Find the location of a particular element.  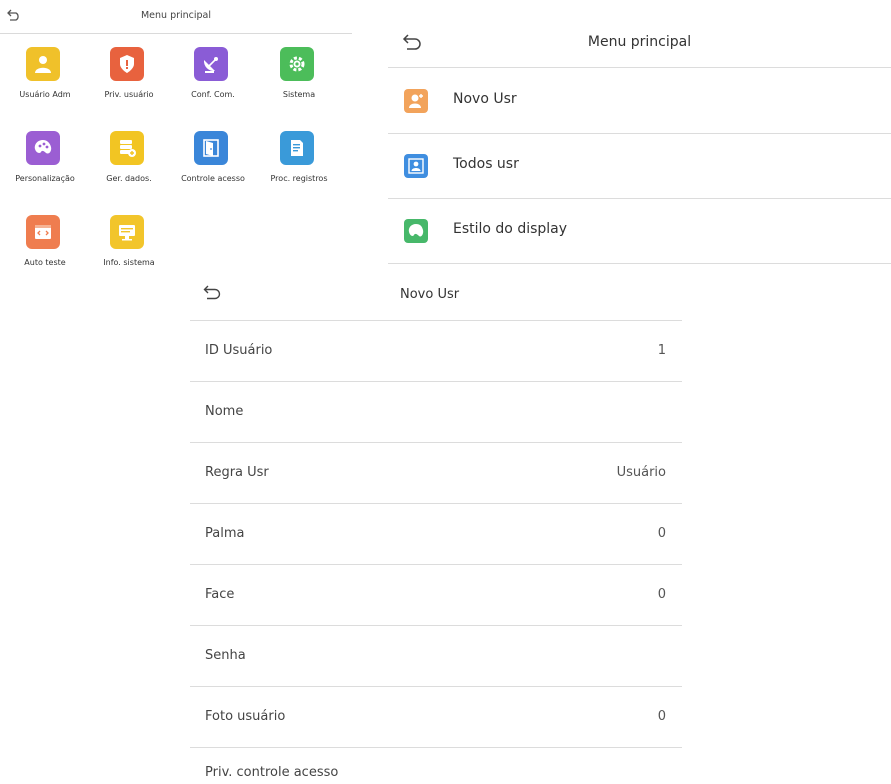

tile-sistema: Sistema is located at coordinates (299, 72).